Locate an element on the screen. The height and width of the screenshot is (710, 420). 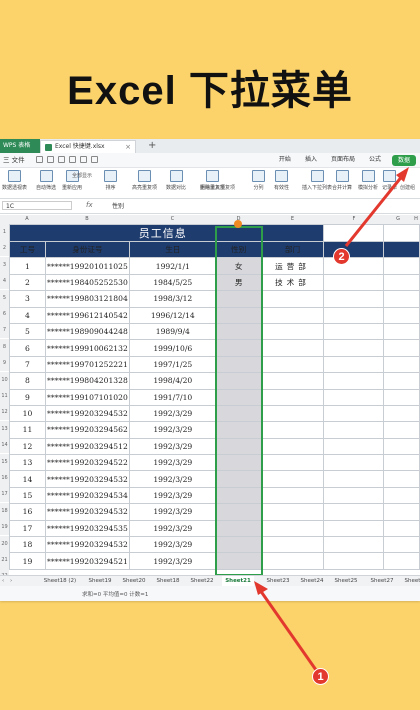
ribbon-button-7: 分列 is located at coordinates (258, 180).